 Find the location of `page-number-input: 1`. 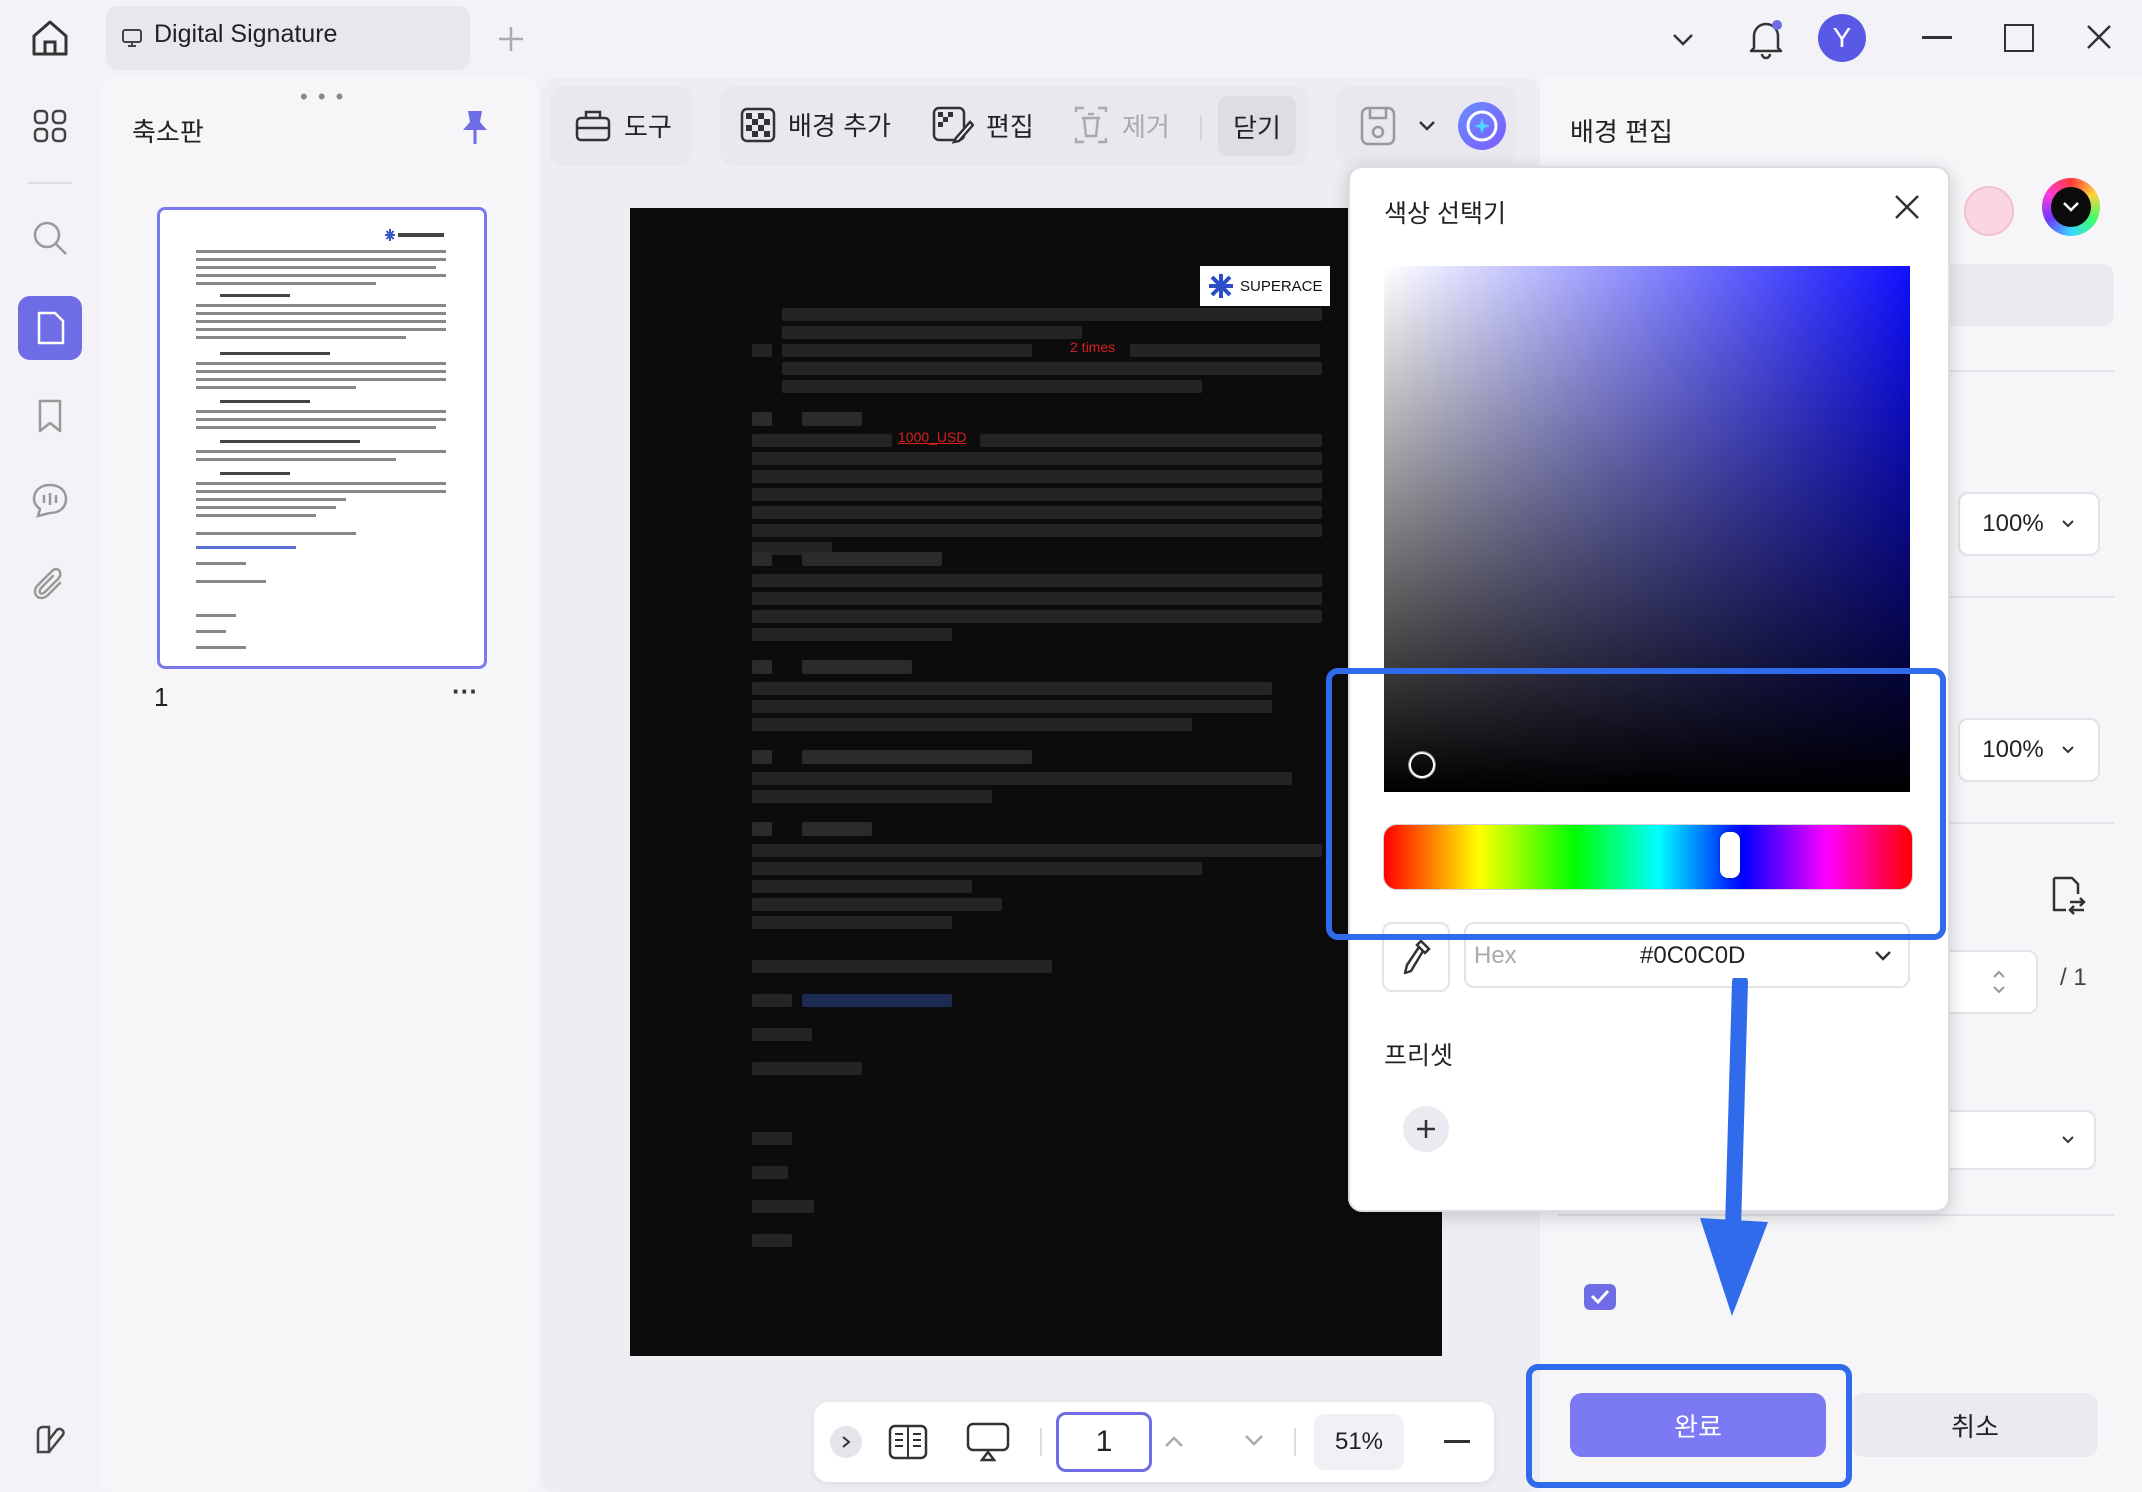

page-number-input: 1 is located at coordinates (1104, 1442).